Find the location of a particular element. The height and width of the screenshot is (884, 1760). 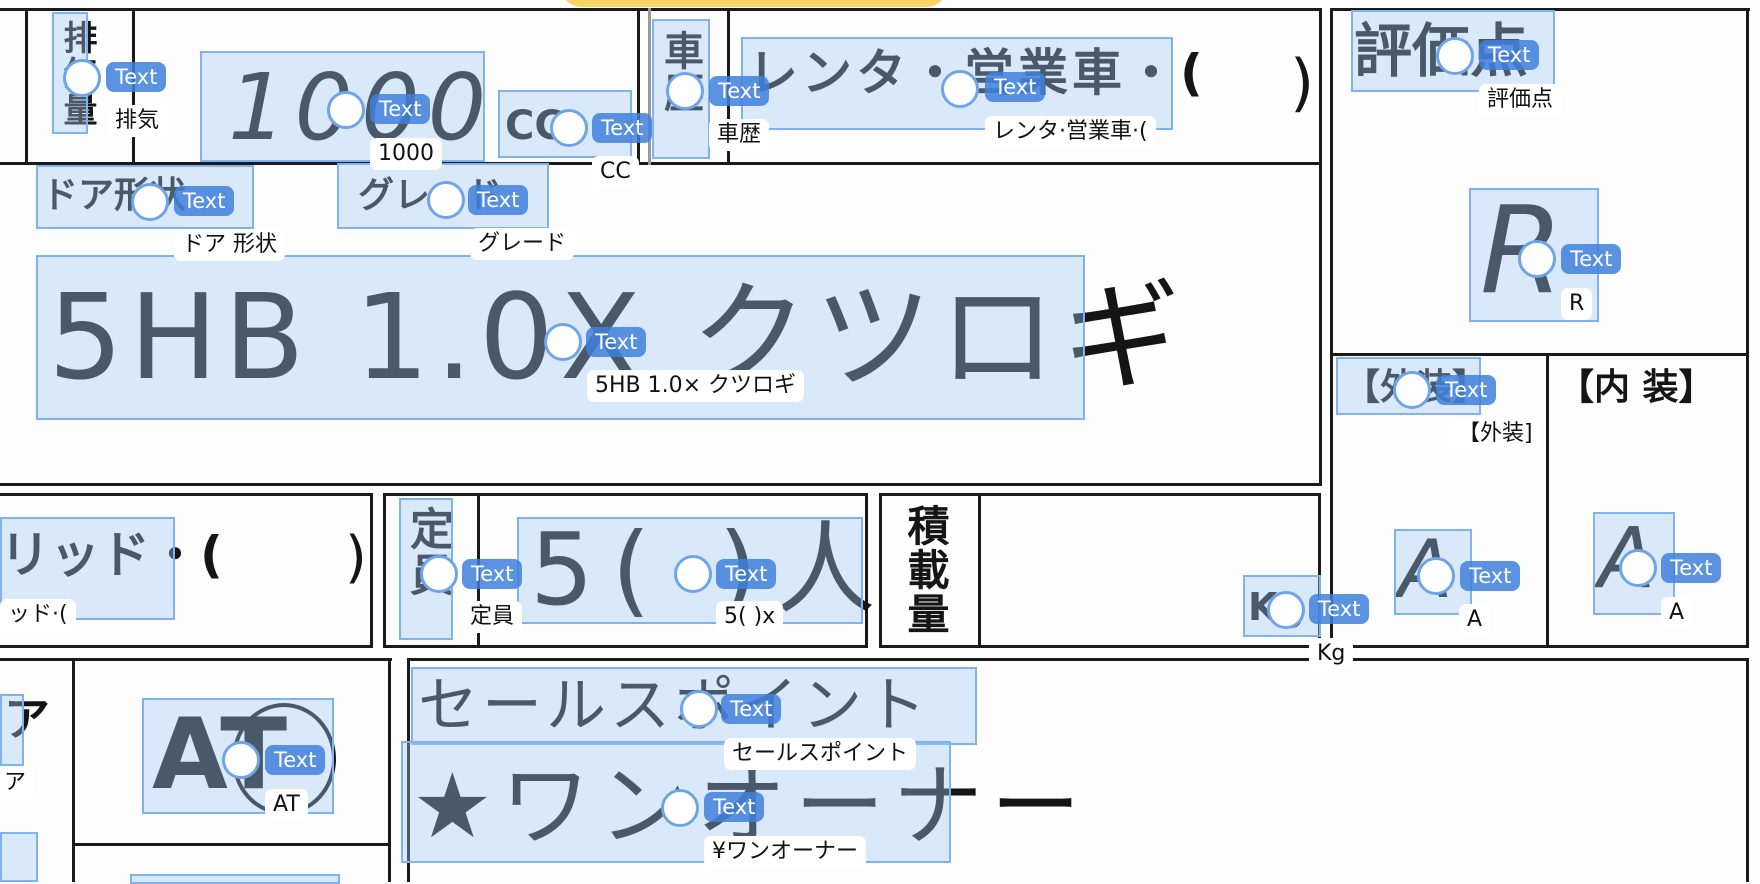

load-label: 積載量 is located at coordinates (925, 570).